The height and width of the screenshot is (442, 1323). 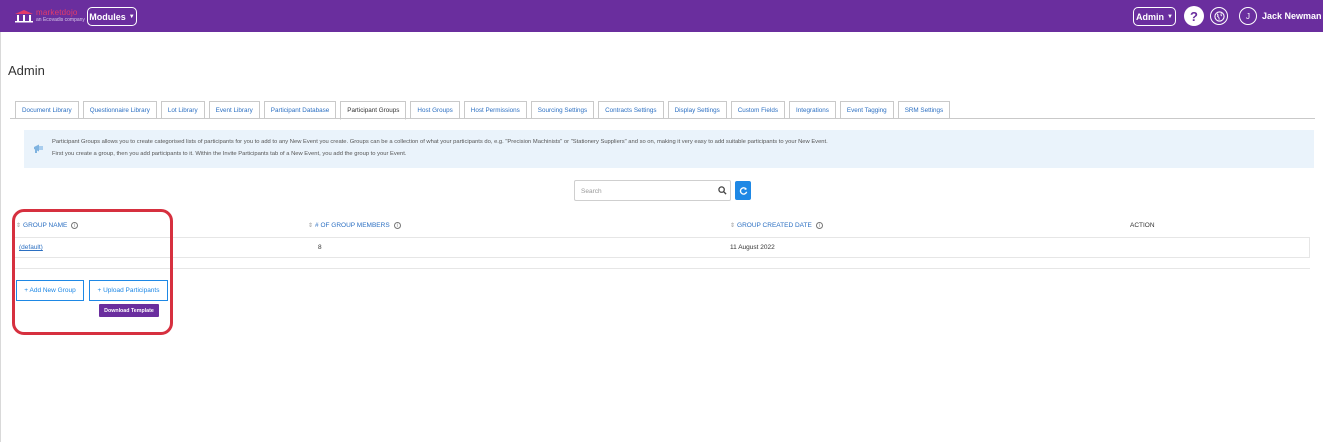 I want to click on upload-participants-button: + Upload Participants, so click(x=128, y=290).